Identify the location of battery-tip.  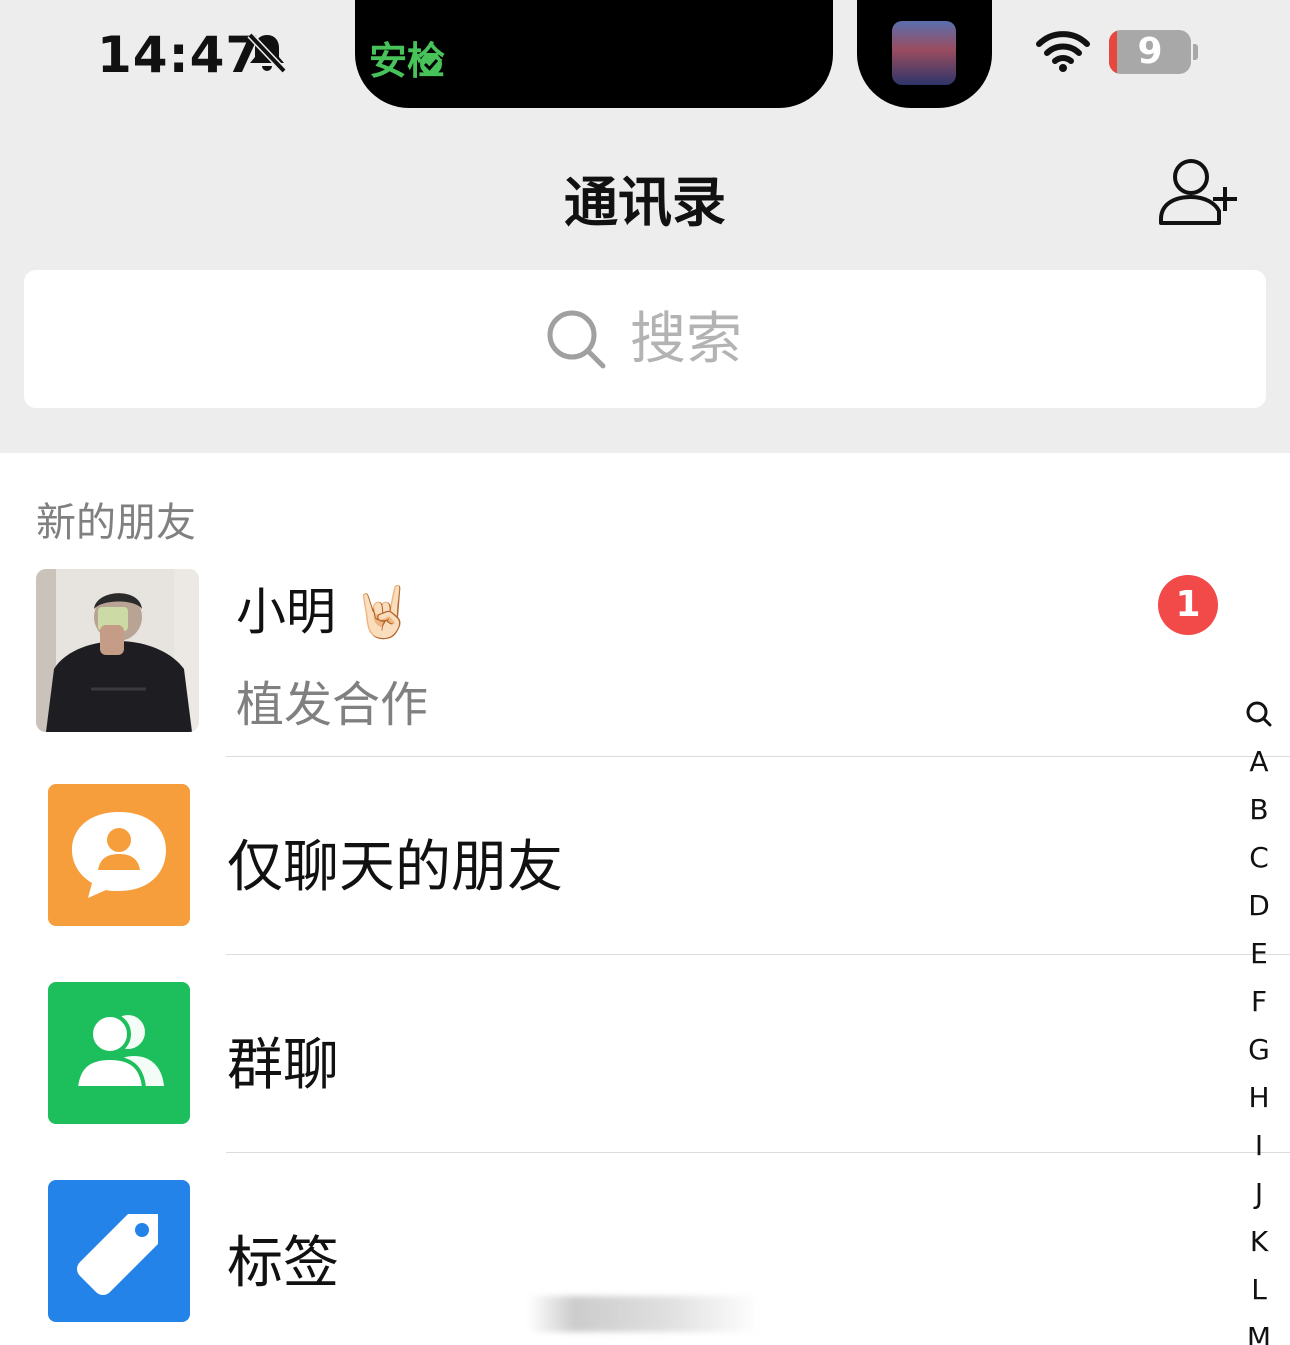
(1195, 52).